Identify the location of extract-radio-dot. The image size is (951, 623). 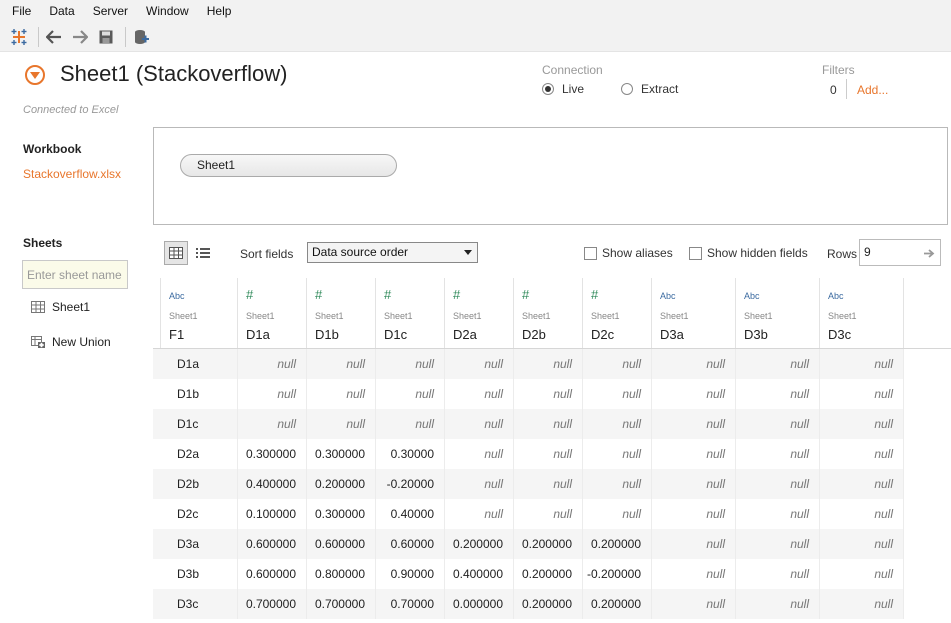
(627, 89).